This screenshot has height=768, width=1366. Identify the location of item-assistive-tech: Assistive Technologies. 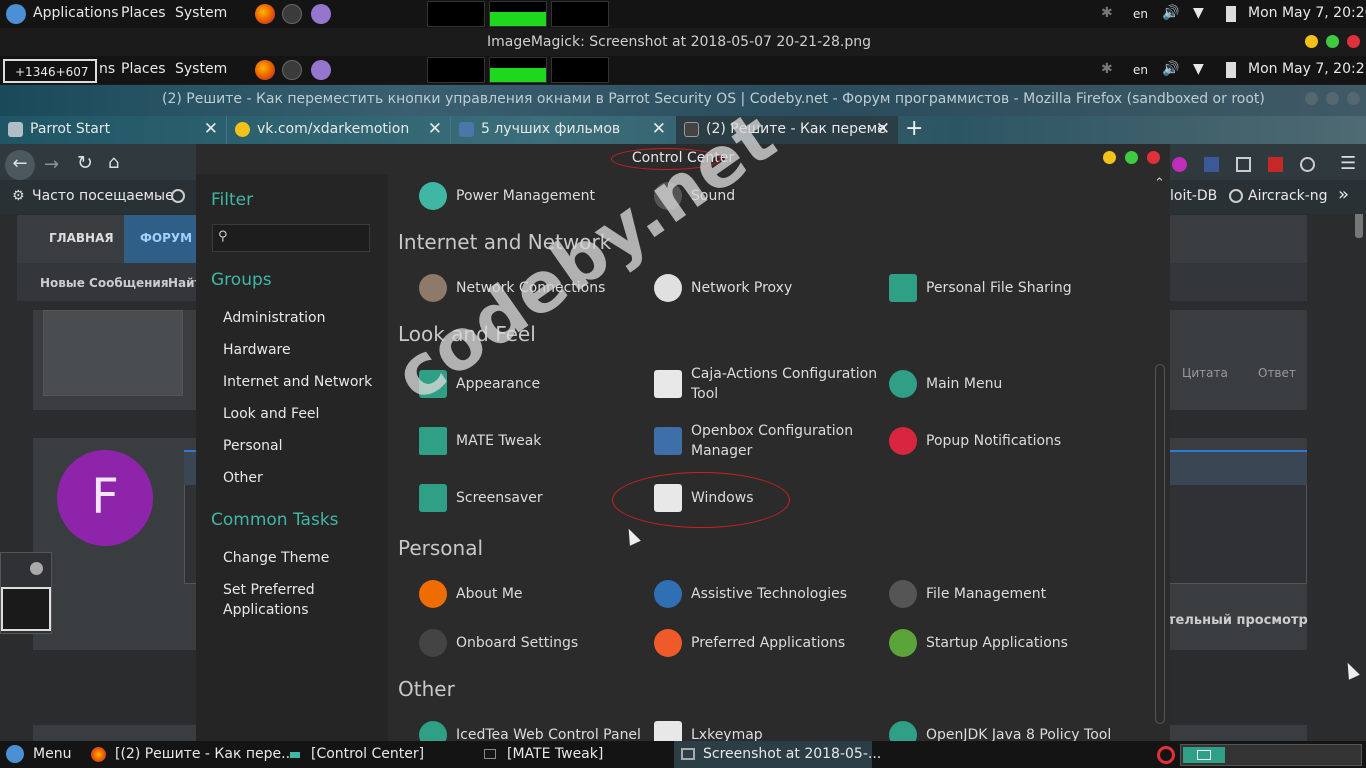
(764, 594).